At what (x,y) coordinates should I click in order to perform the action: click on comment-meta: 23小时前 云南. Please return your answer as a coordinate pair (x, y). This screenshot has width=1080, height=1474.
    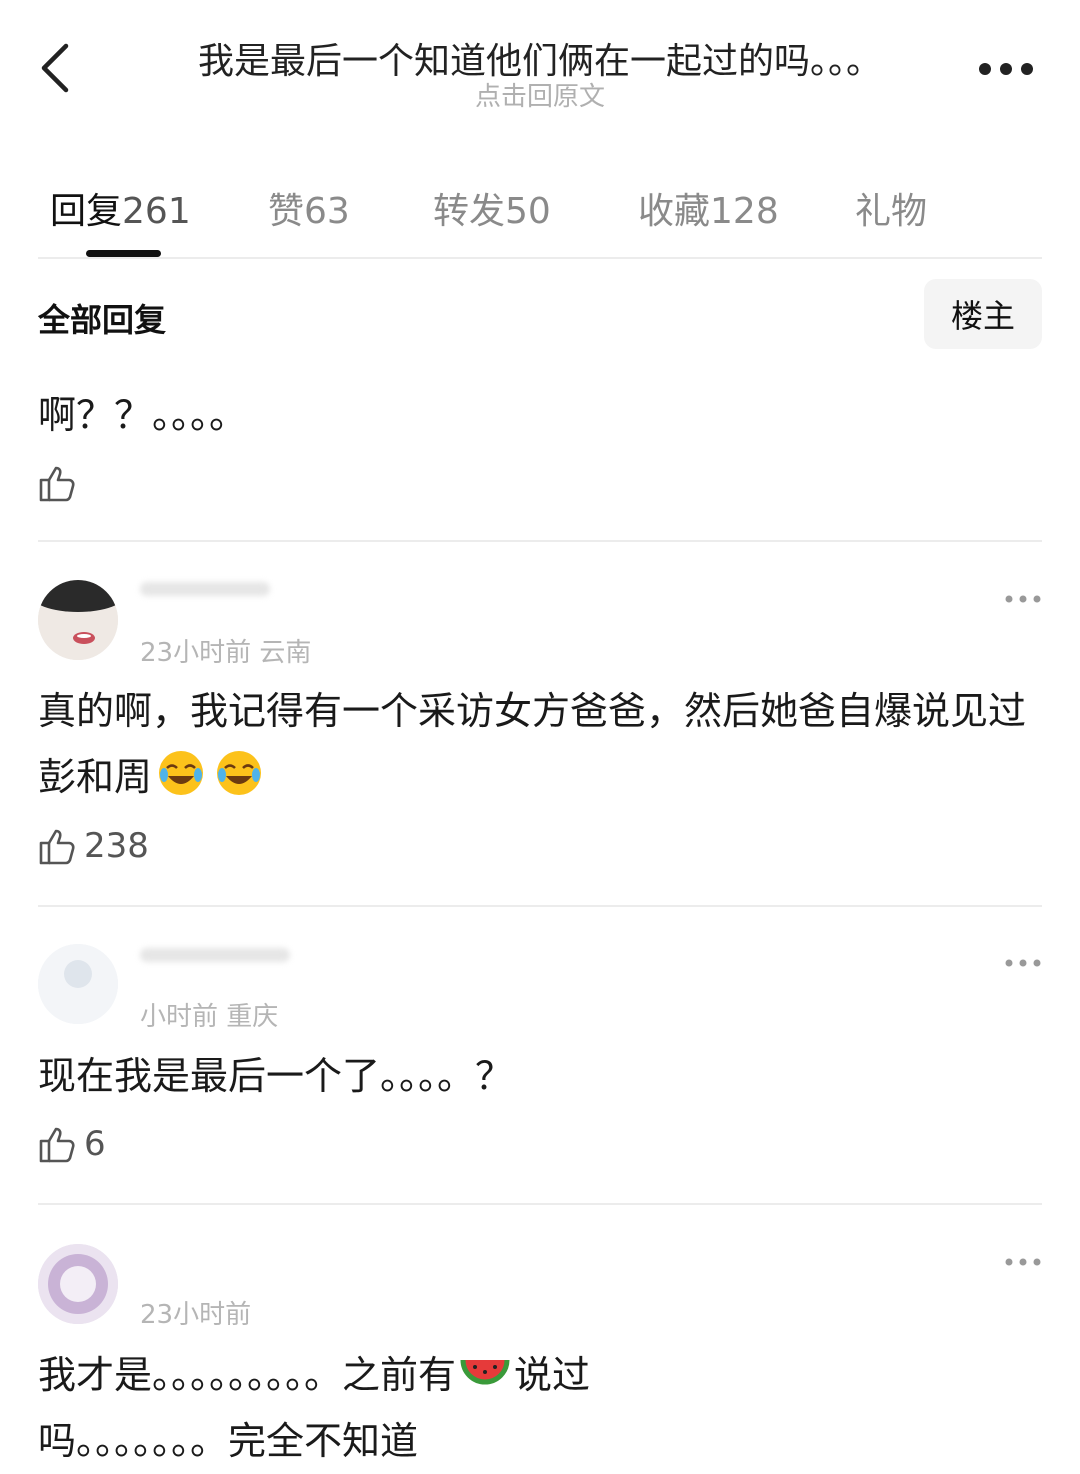
    Looking at the image, I should click on (226, 653).